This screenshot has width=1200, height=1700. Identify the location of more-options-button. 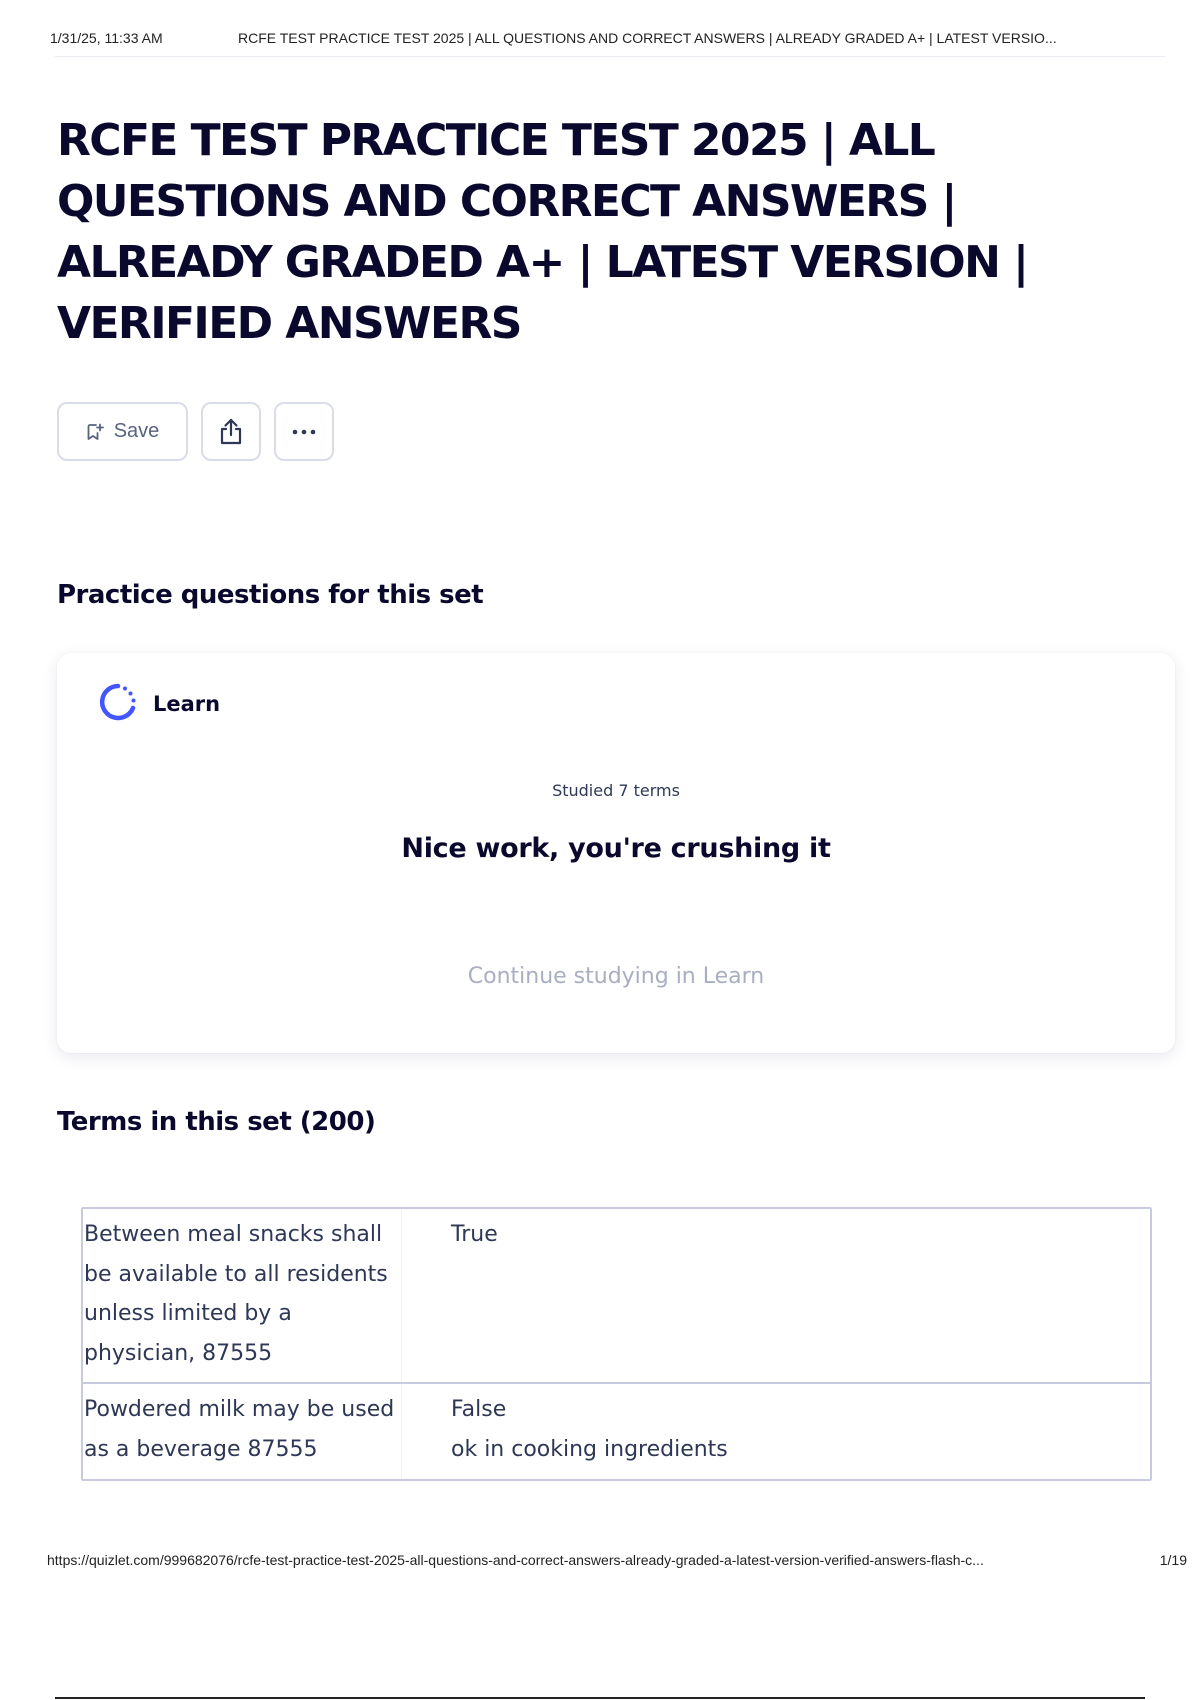
(304, 431).